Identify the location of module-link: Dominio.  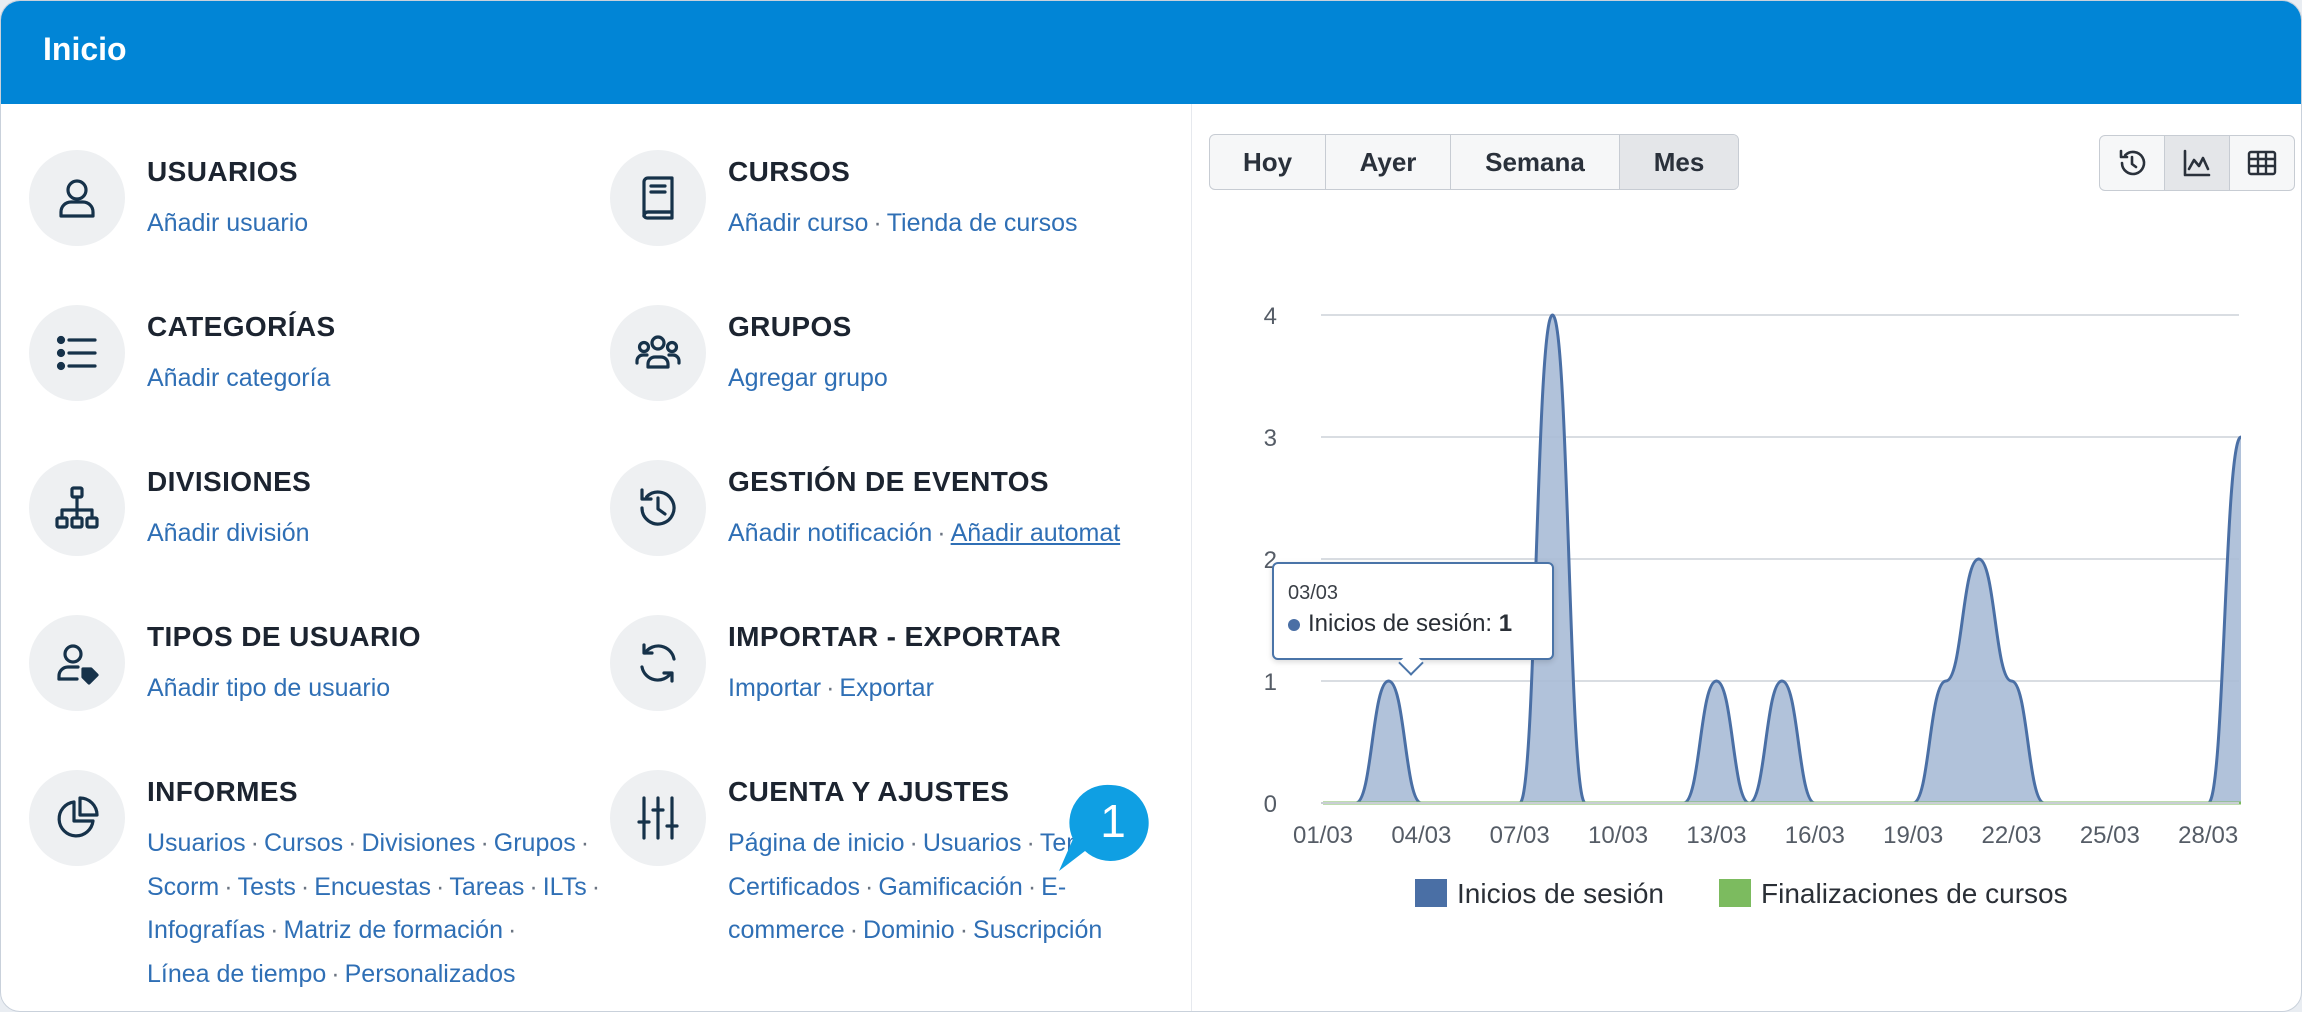
(909, 930).